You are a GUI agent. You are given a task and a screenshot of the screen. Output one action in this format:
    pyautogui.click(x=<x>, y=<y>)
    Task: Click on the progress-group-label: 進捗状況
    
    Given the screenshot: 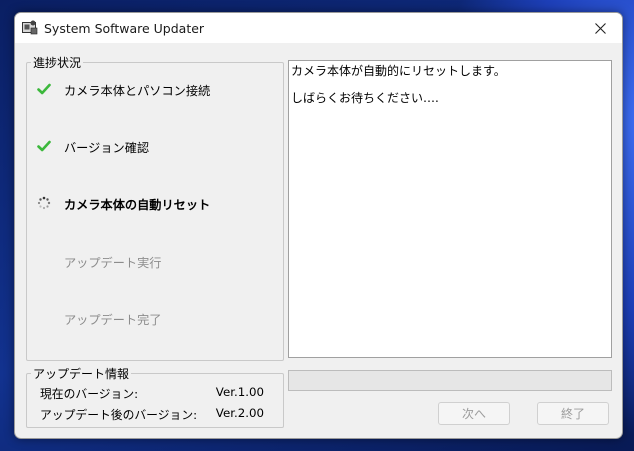 What is the action you would take?
    pyautogui.click(x=57, y=62)
    